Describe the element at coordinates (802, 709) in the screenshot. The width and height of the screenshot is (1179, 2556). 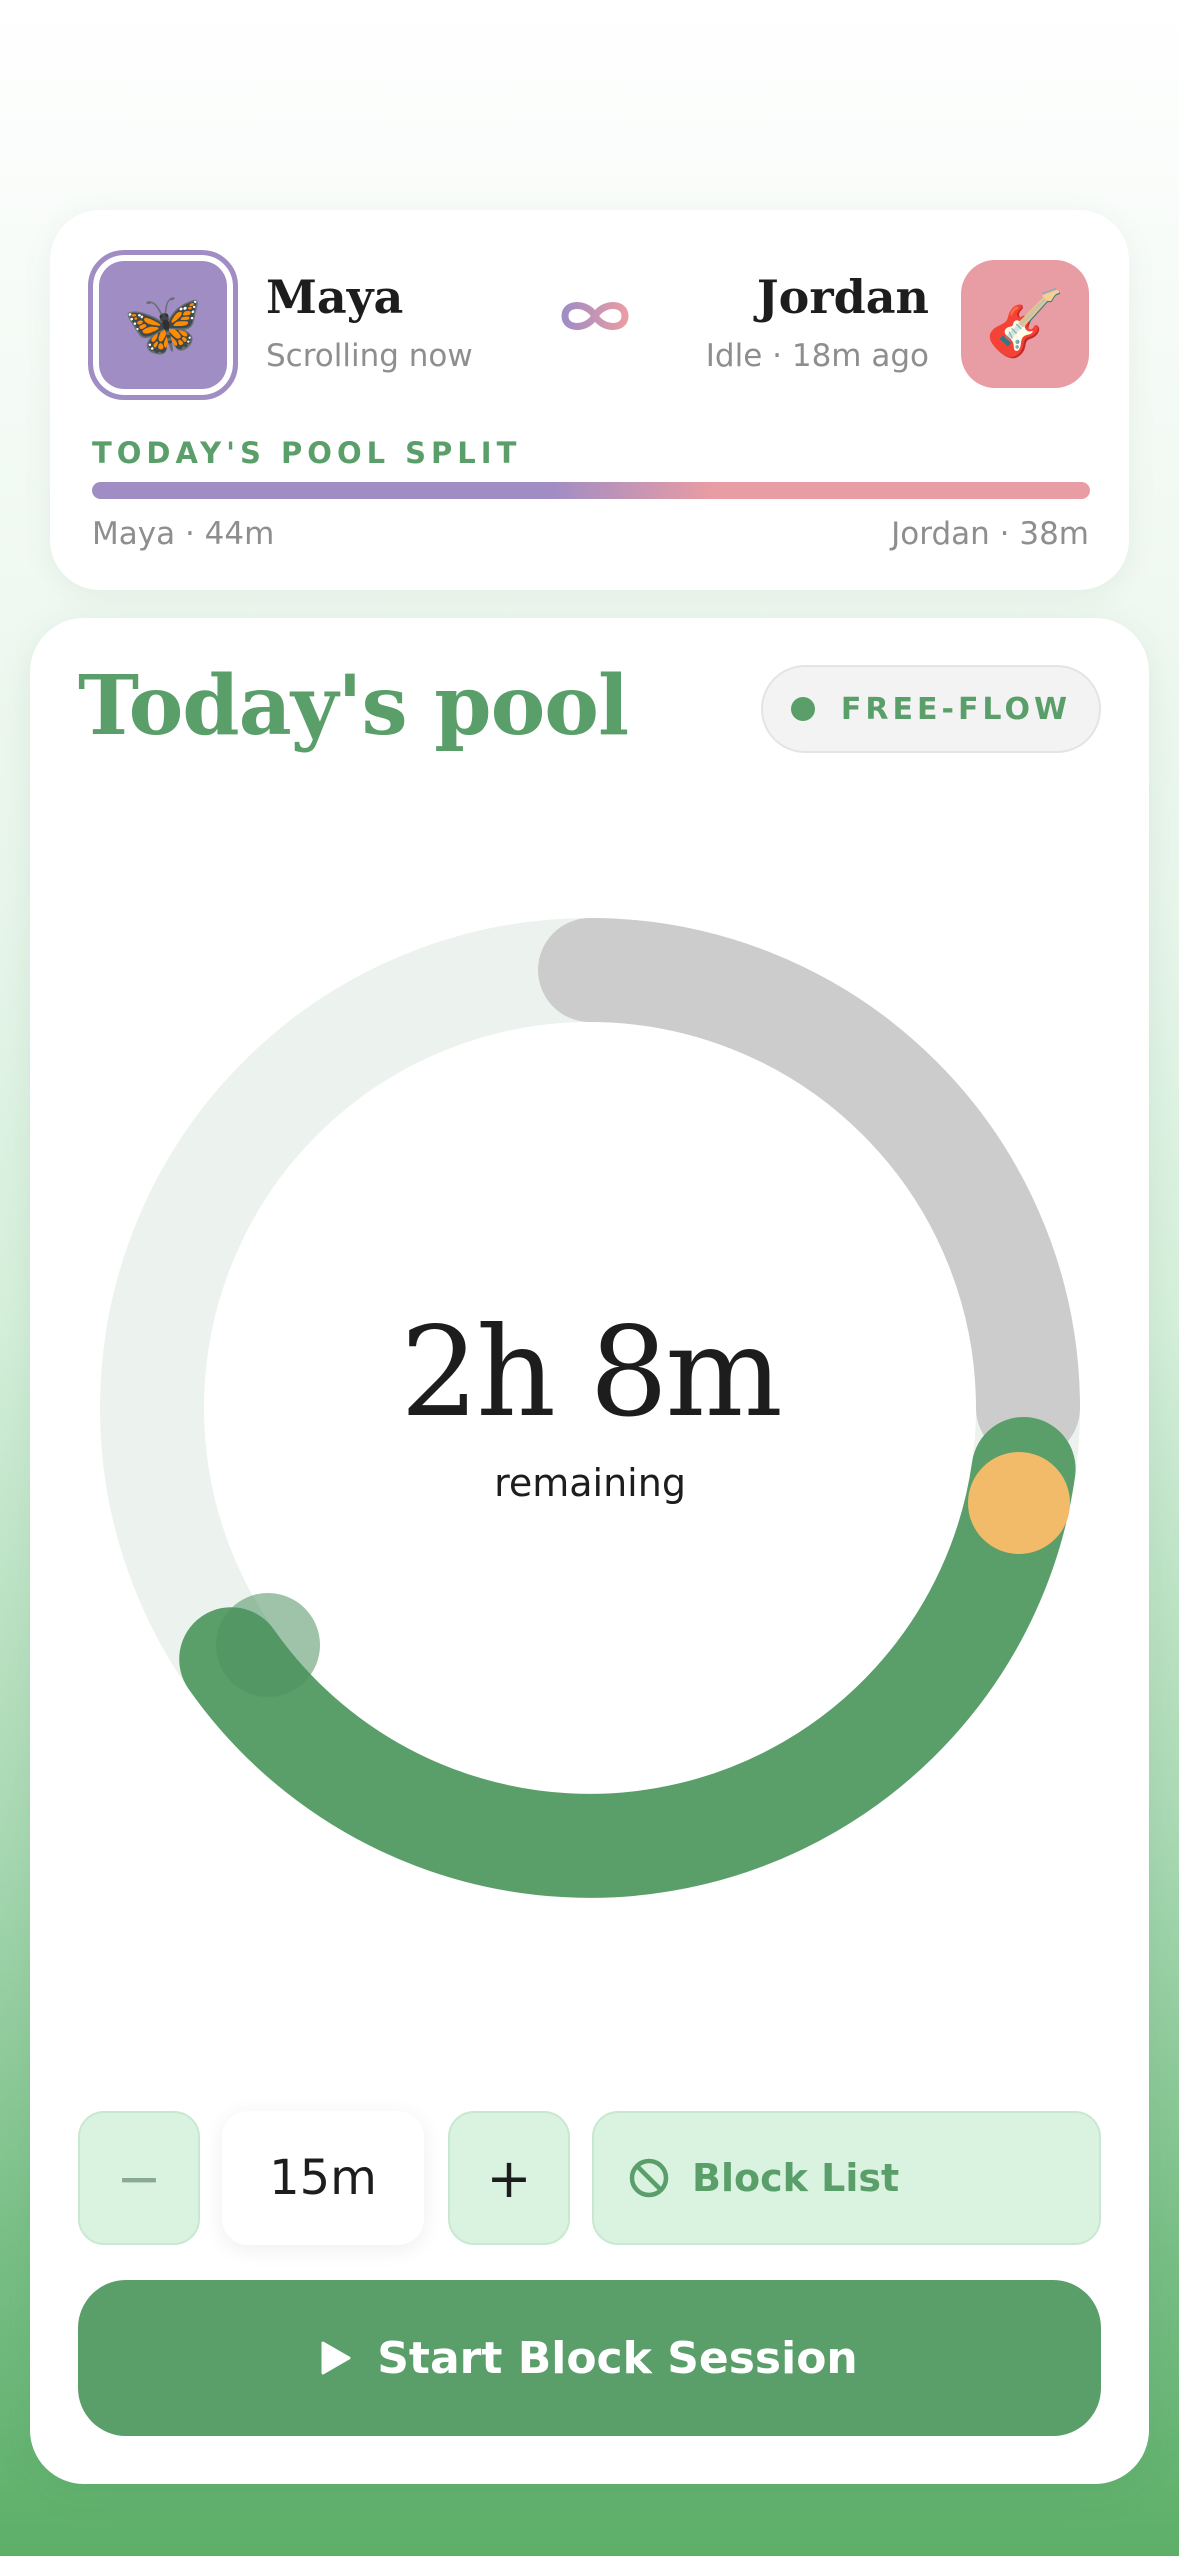
I see `status-dot-icon` at that location.